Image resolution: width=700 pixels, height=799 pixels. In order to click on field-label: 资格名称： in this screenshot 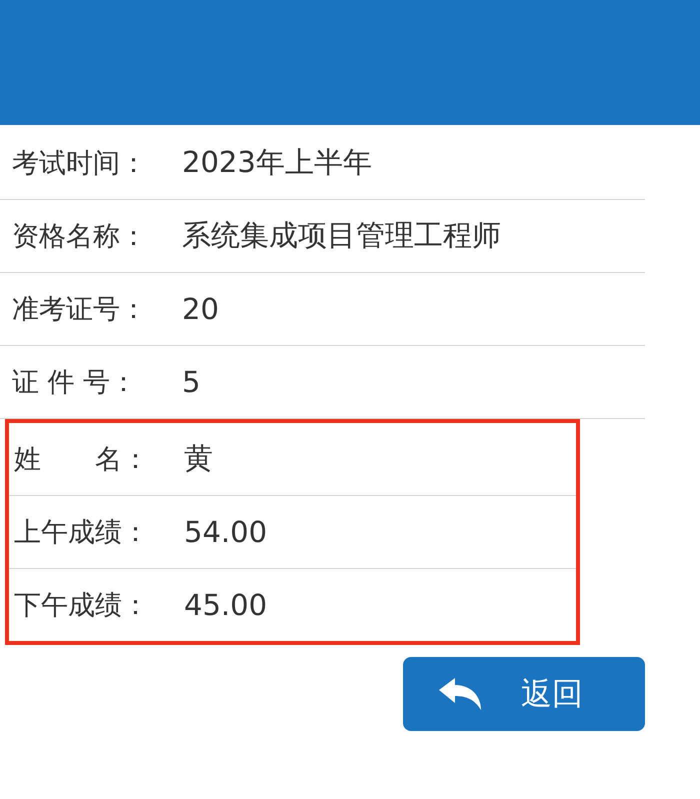, I will do `click(80, 237)`.